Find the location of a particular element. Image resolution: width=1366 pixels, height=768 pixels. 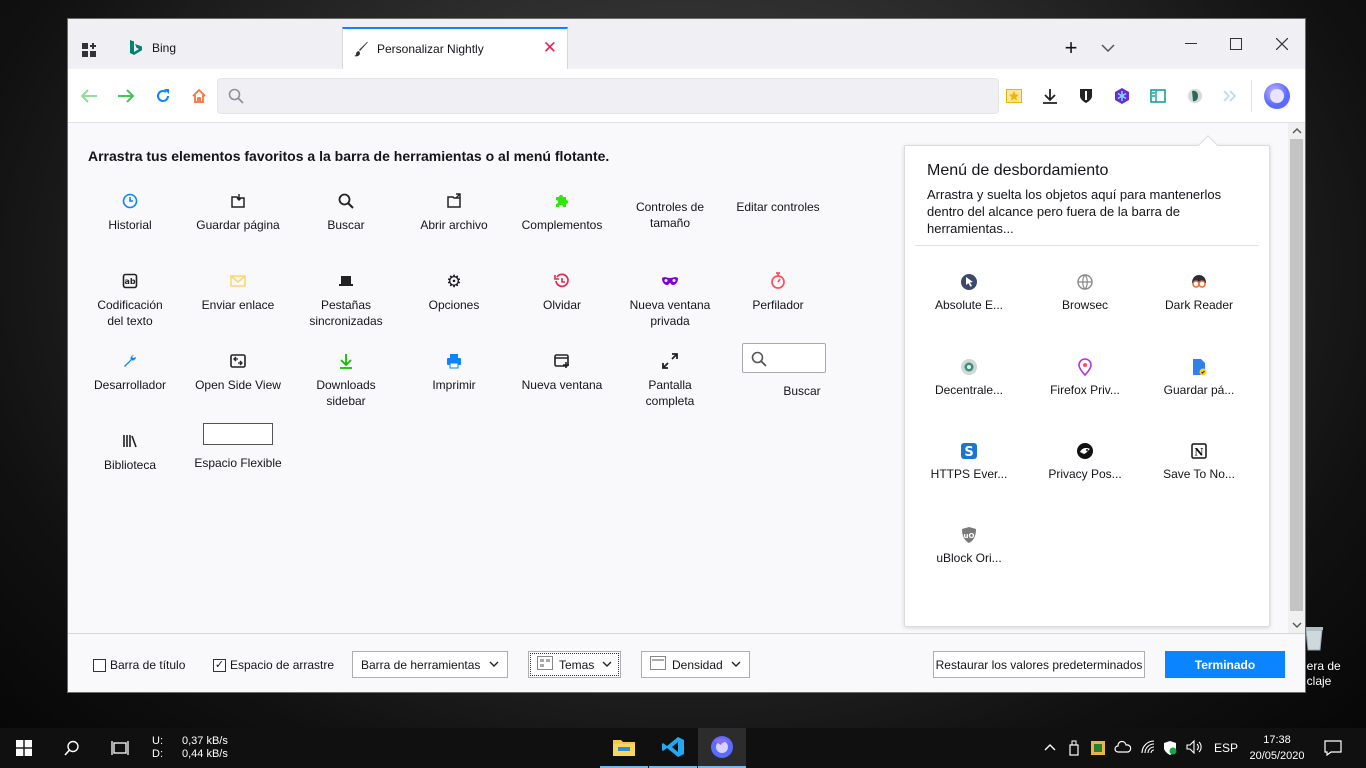

app-tray-icon is located at coordinates (1098, 749).